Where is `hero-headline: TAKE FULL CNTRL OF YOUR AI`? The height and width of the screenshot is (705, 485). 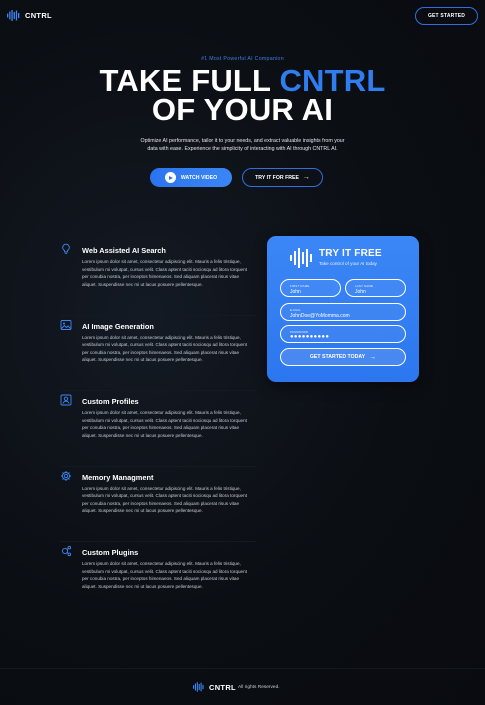 hero-headline: TAKE FULL CNTRL OF YOUR AI is located at coordinates (242, 96).